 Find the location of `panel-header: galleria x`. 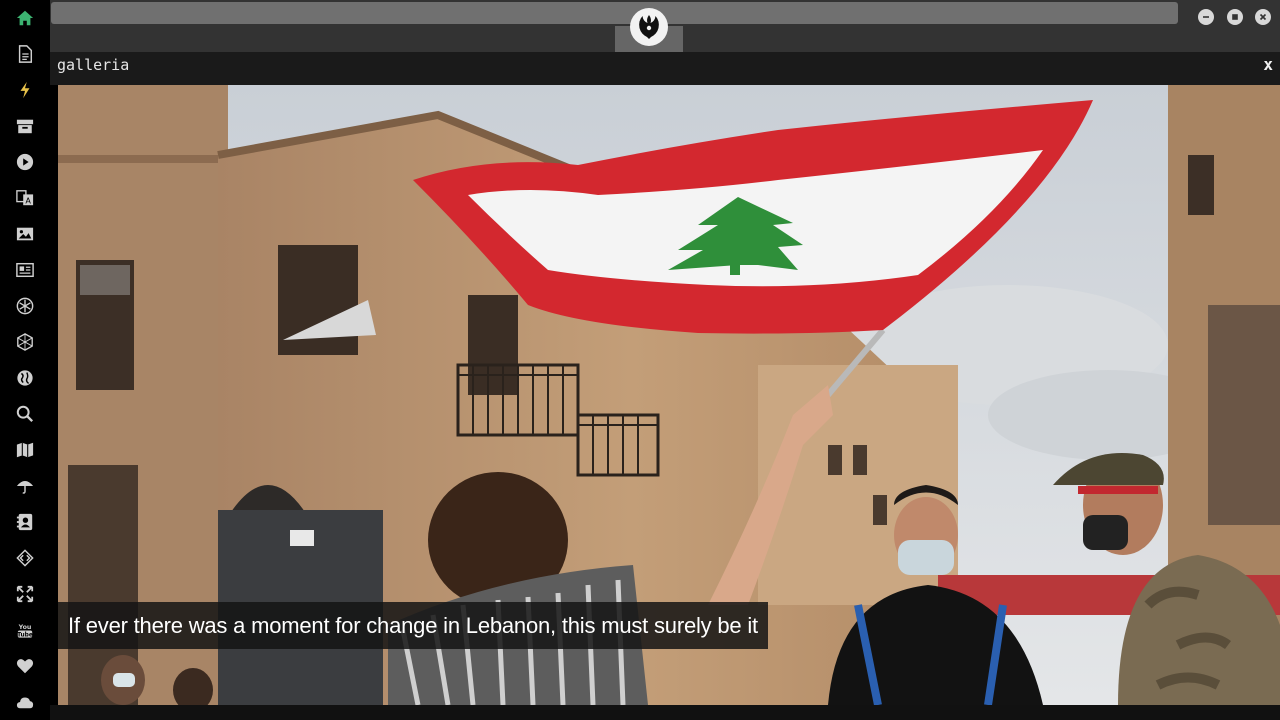

panel-header: galleria x is located at coordinates (665, 68).